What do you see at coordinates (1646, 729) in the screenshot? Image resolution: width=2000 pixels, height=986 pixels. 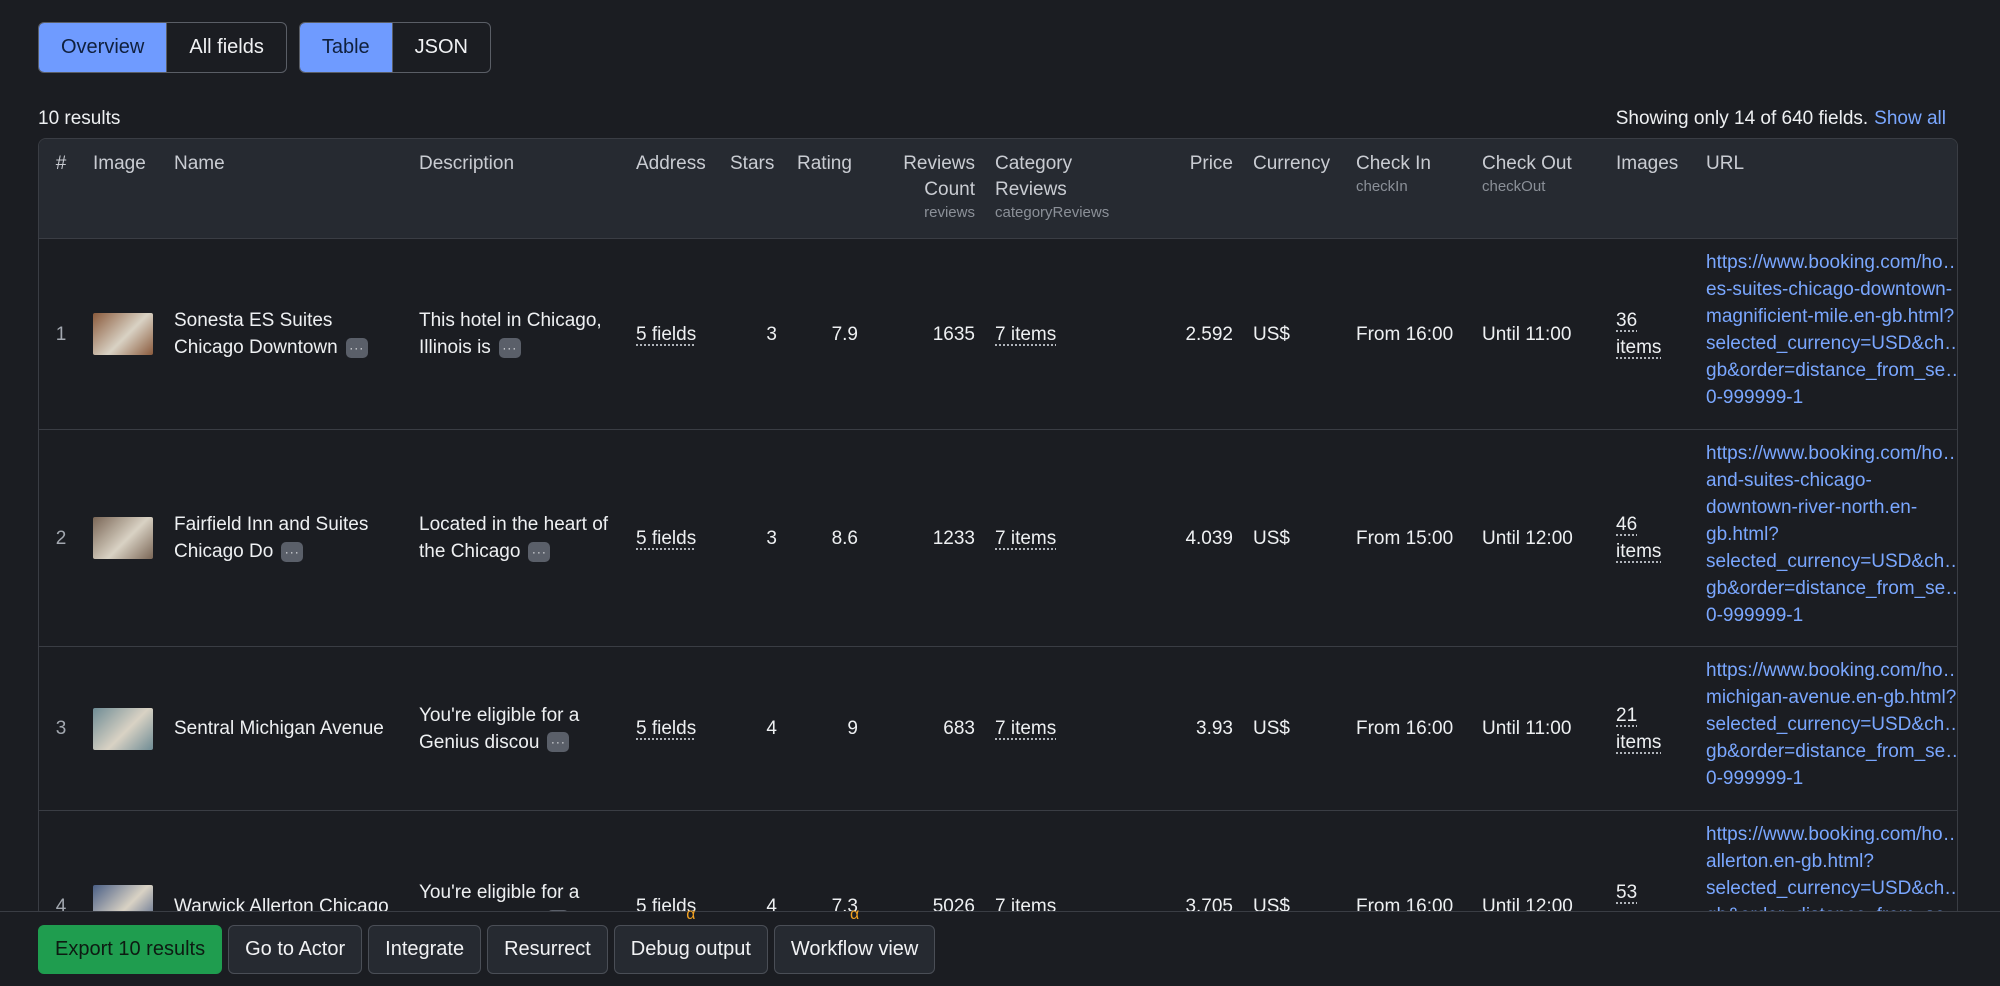 I see `images-items-link: 21 items` at bounding box center [1646, 729].